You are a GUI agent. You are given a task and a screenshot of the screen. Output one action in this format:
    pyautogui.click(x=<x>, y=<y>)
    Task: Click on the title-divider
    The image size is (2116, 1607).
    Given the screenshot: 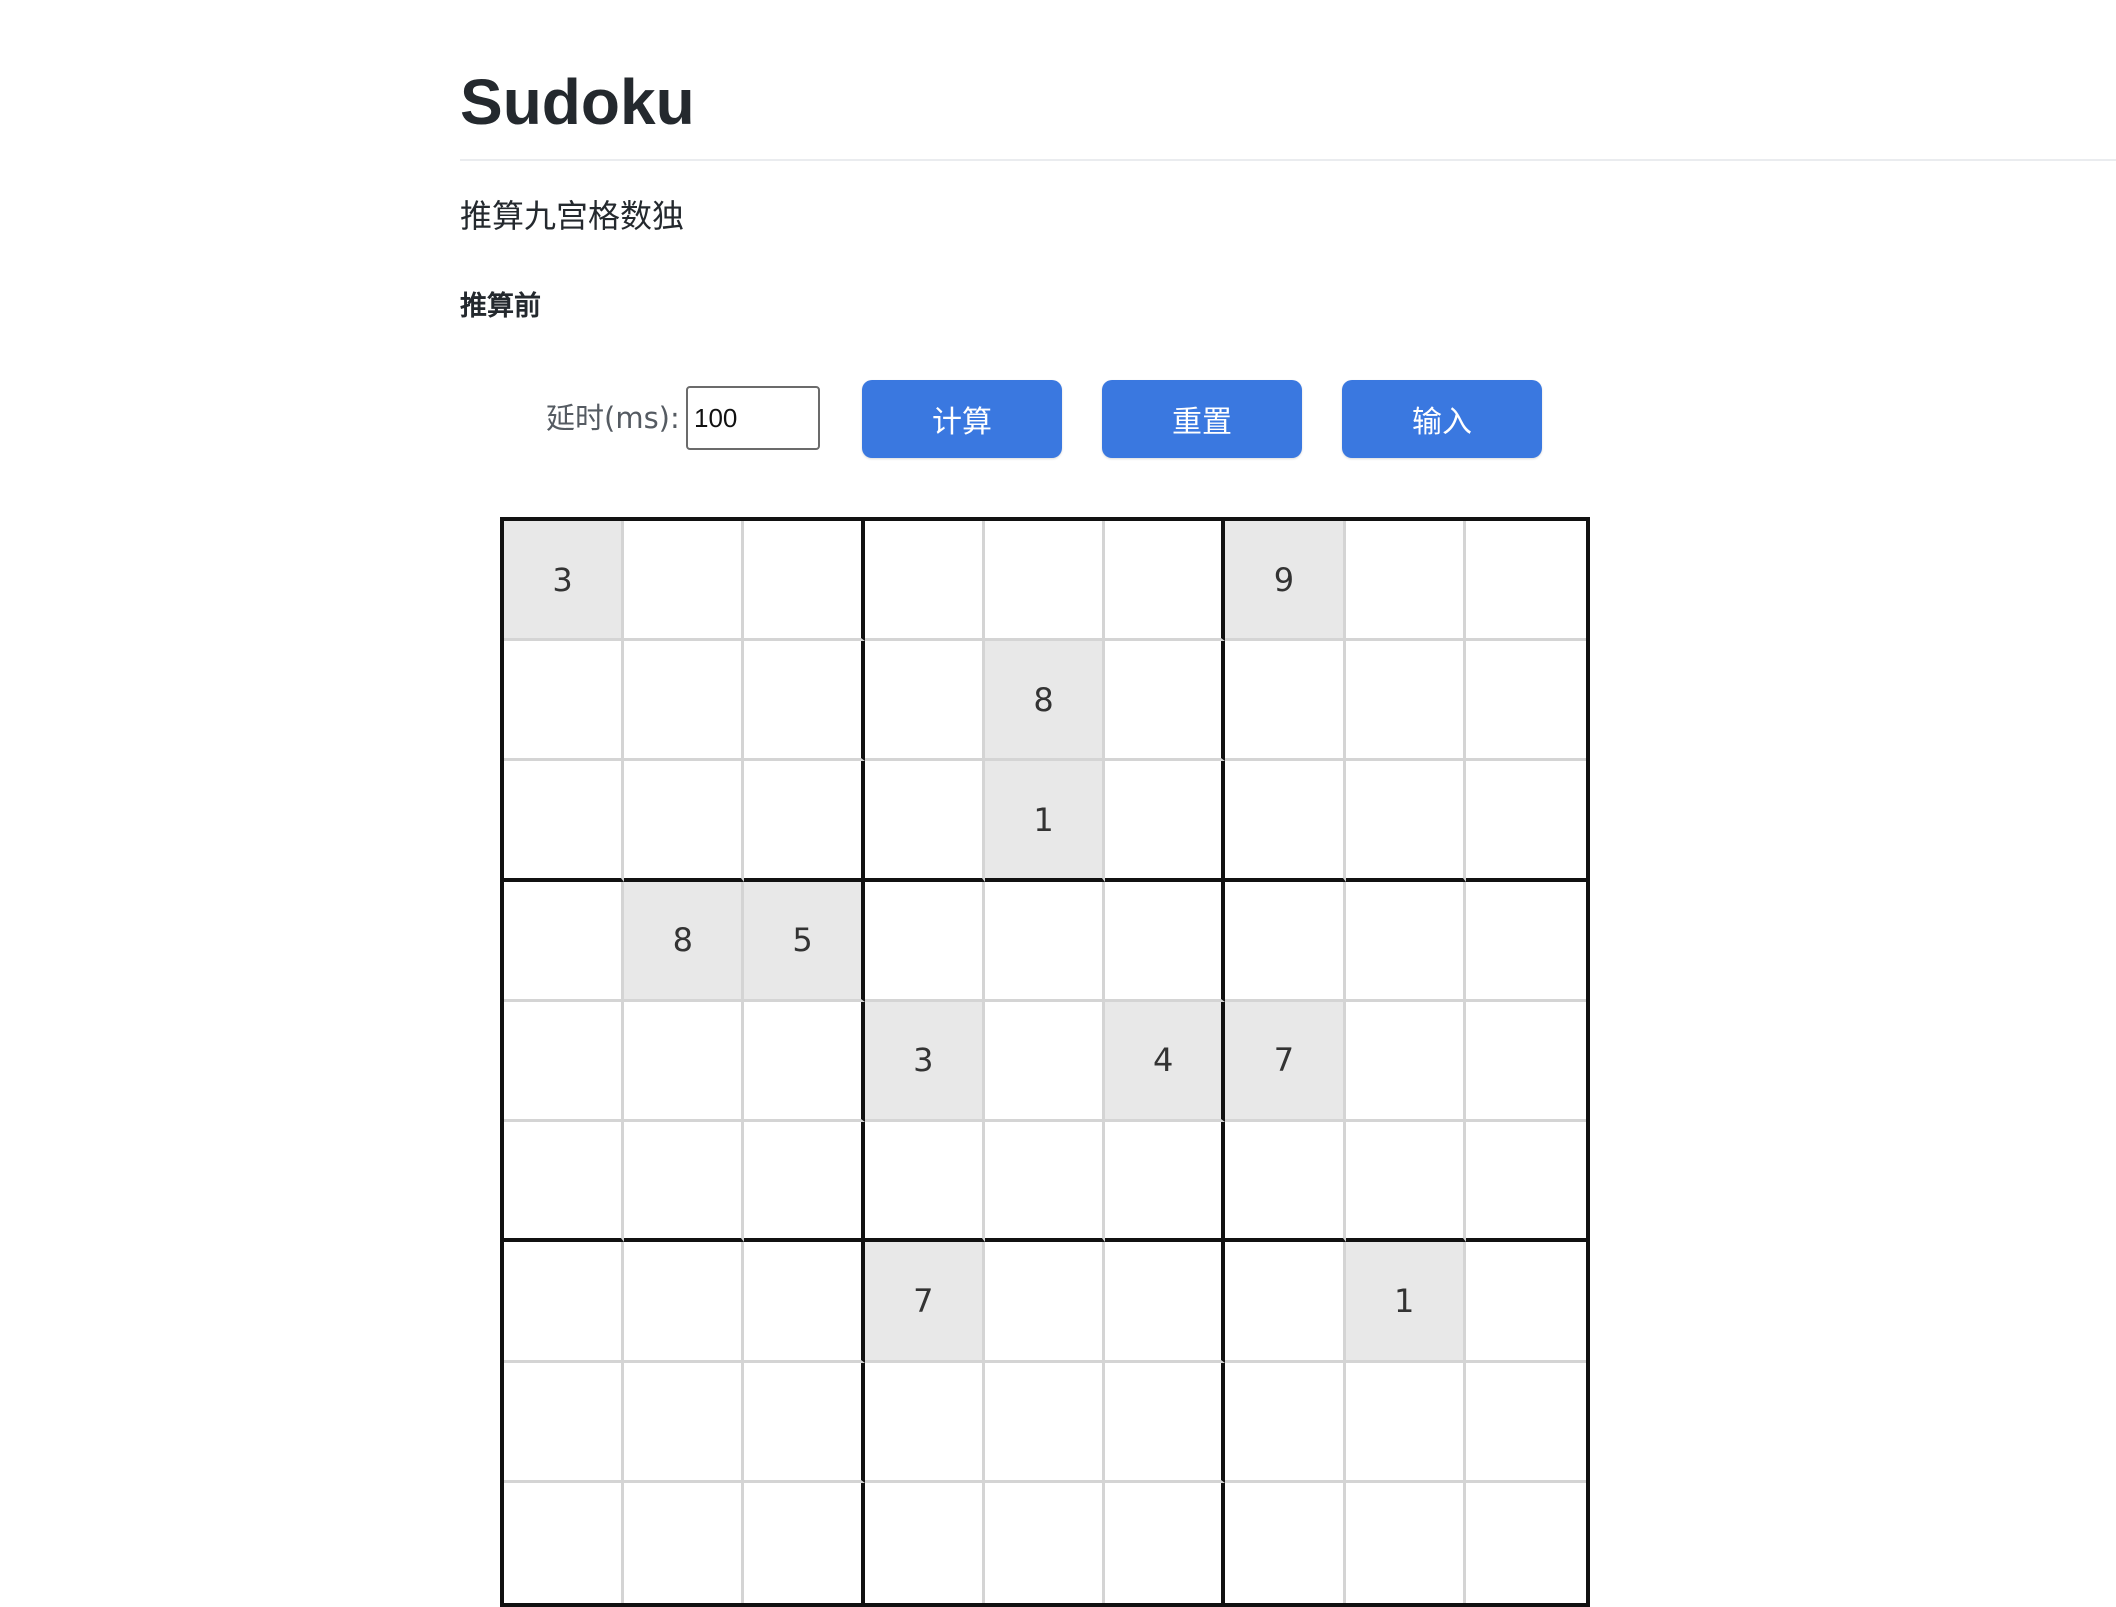 What is the action you would take?
    pyautogui.click(x=1288, y=160)
    